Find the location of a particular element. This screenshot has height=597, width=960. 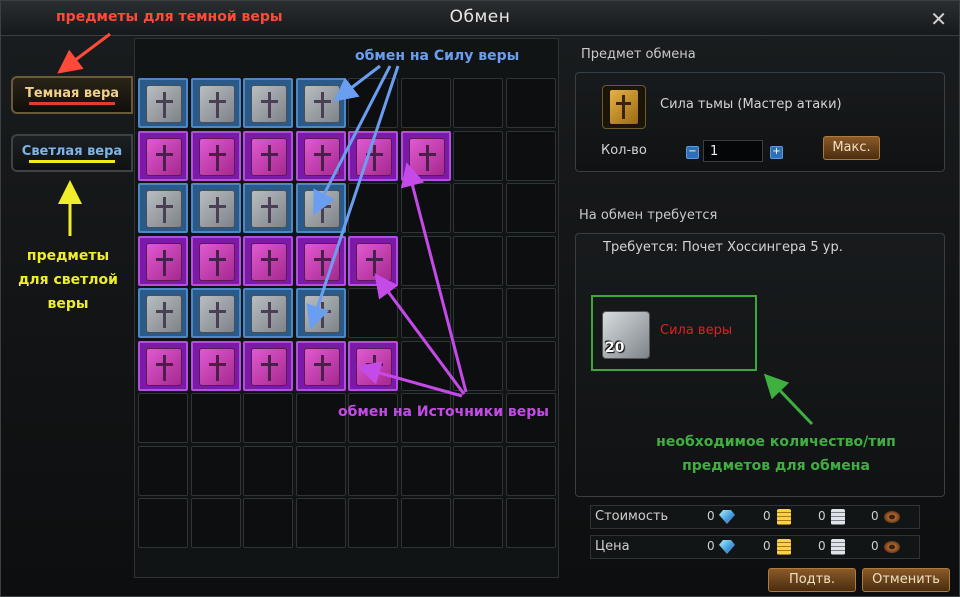

quantity-input is located at coordinates (733, 151).